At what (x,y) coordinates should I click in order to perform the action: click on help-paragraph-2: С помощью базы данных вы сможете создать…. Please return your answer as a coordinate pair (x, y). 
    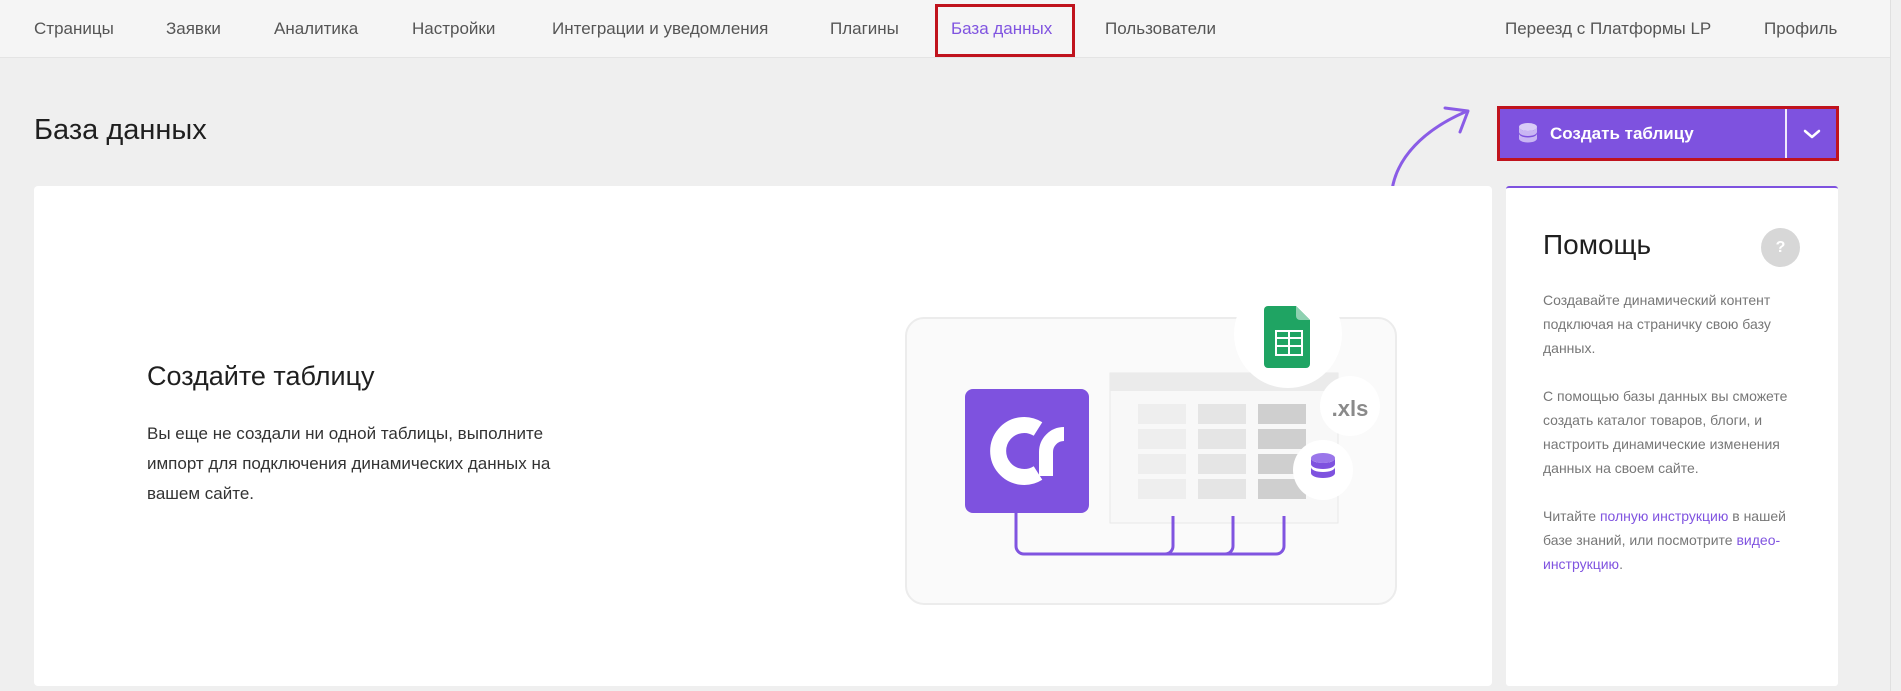
    Looking at the image, I should click on (1665, 432).